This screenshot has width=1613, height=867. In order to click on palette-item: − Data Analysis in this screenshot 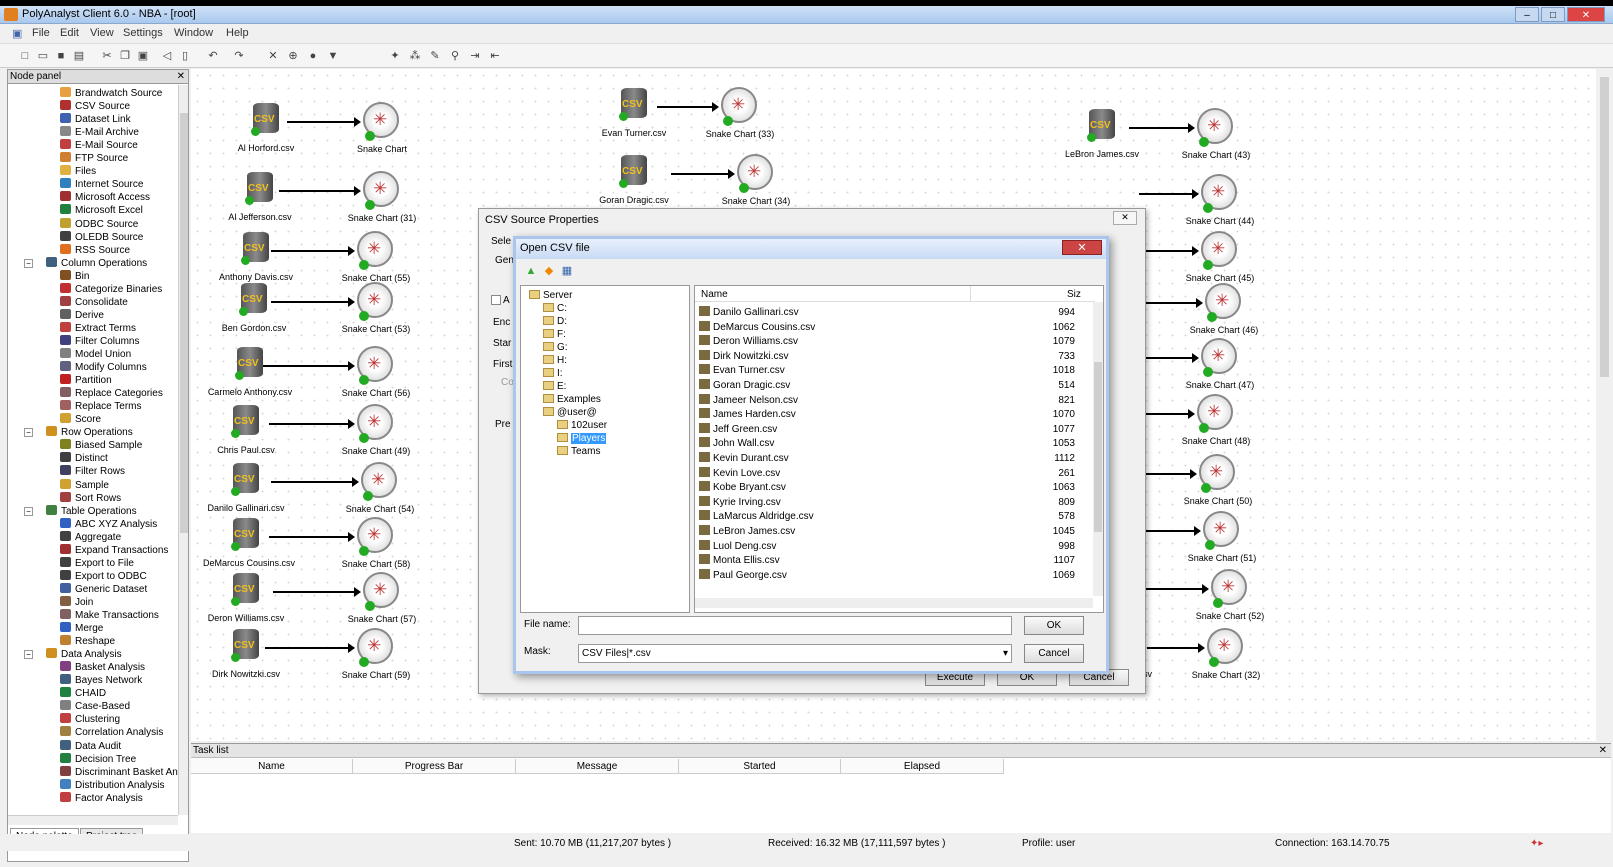, I will do `click(73, 654)`.